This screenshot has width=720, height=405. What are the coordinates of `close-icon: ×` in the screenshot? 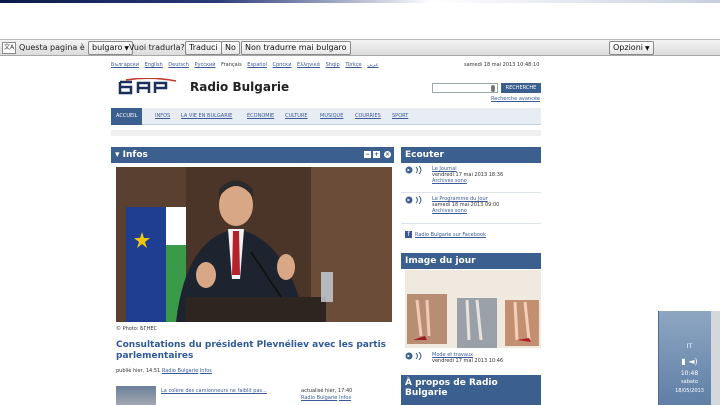 It's located at (387, 154).